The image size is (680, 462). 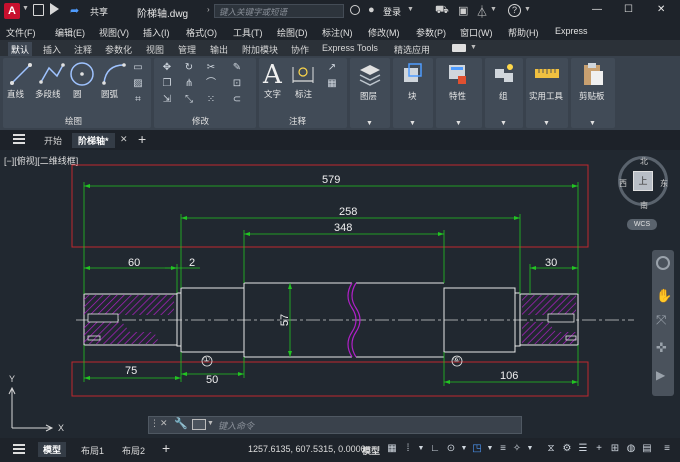 What do you see at coordinates (458, 123) in the screenshot?
I see `properties-caret-icon: ▼` at bounding box center [458, 123].